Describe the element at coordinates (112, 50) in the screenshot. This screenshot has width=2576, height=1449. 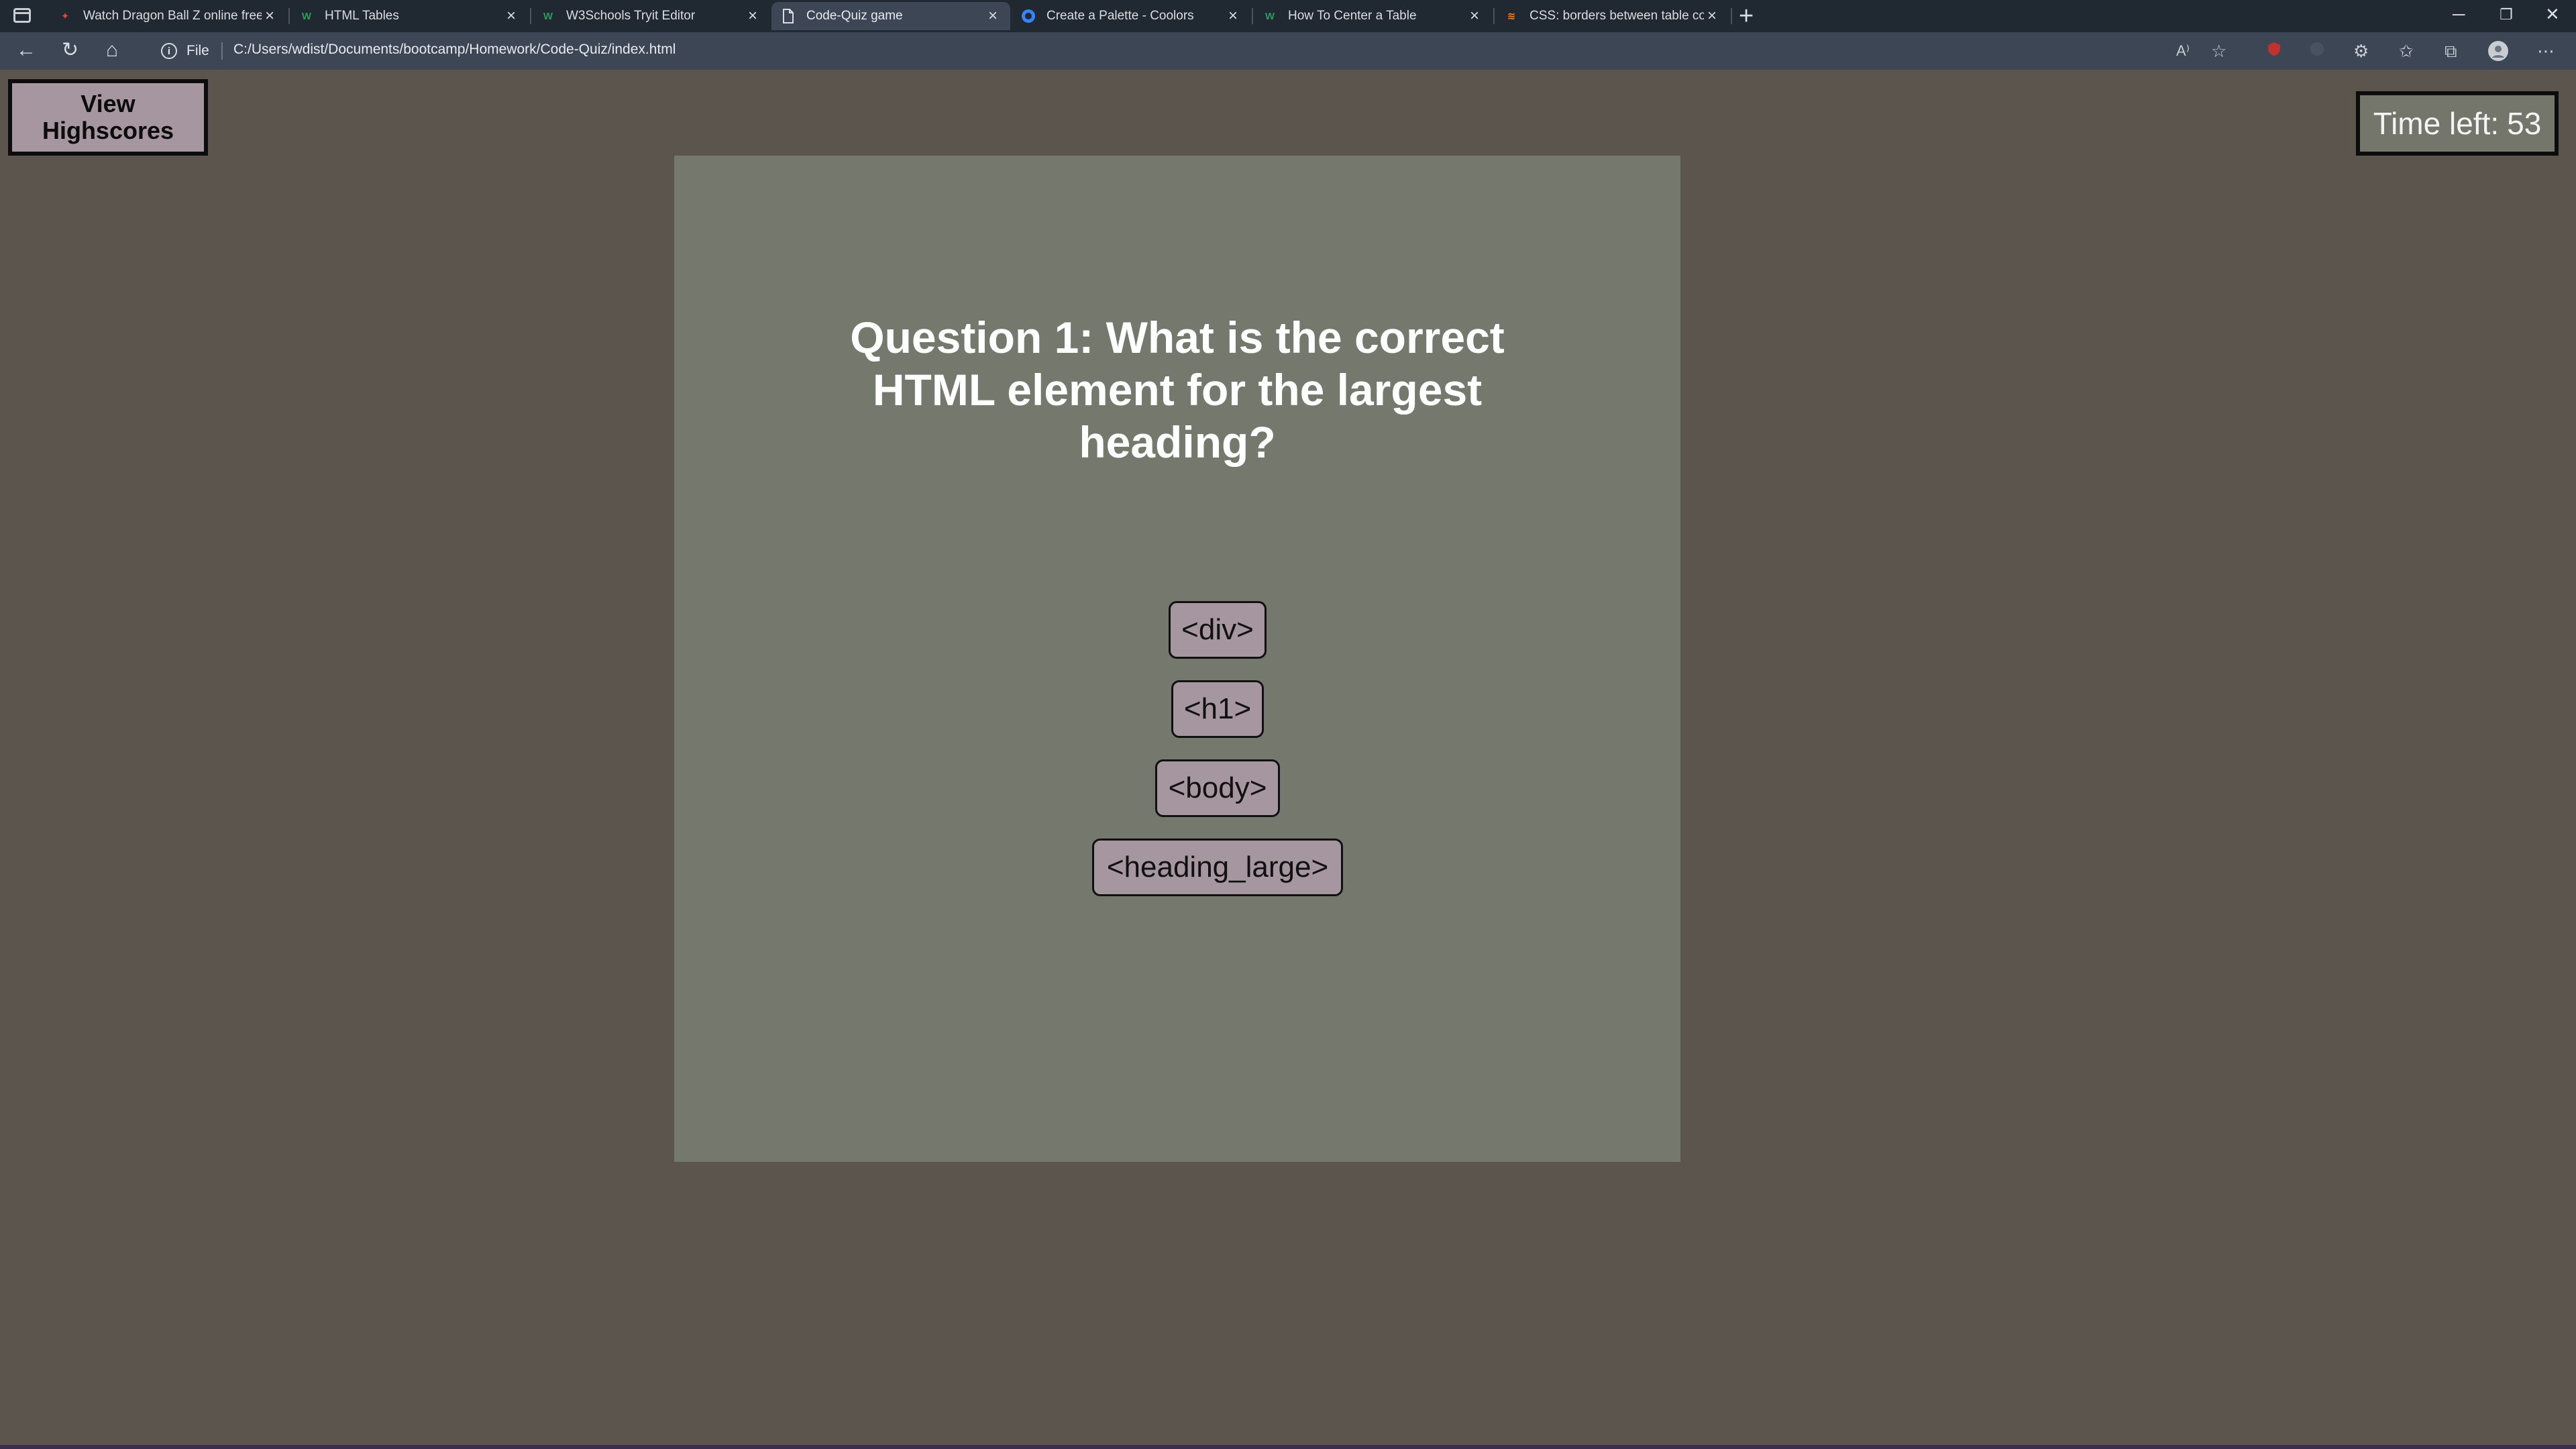
I see `home-icon: ⌂` at that location.